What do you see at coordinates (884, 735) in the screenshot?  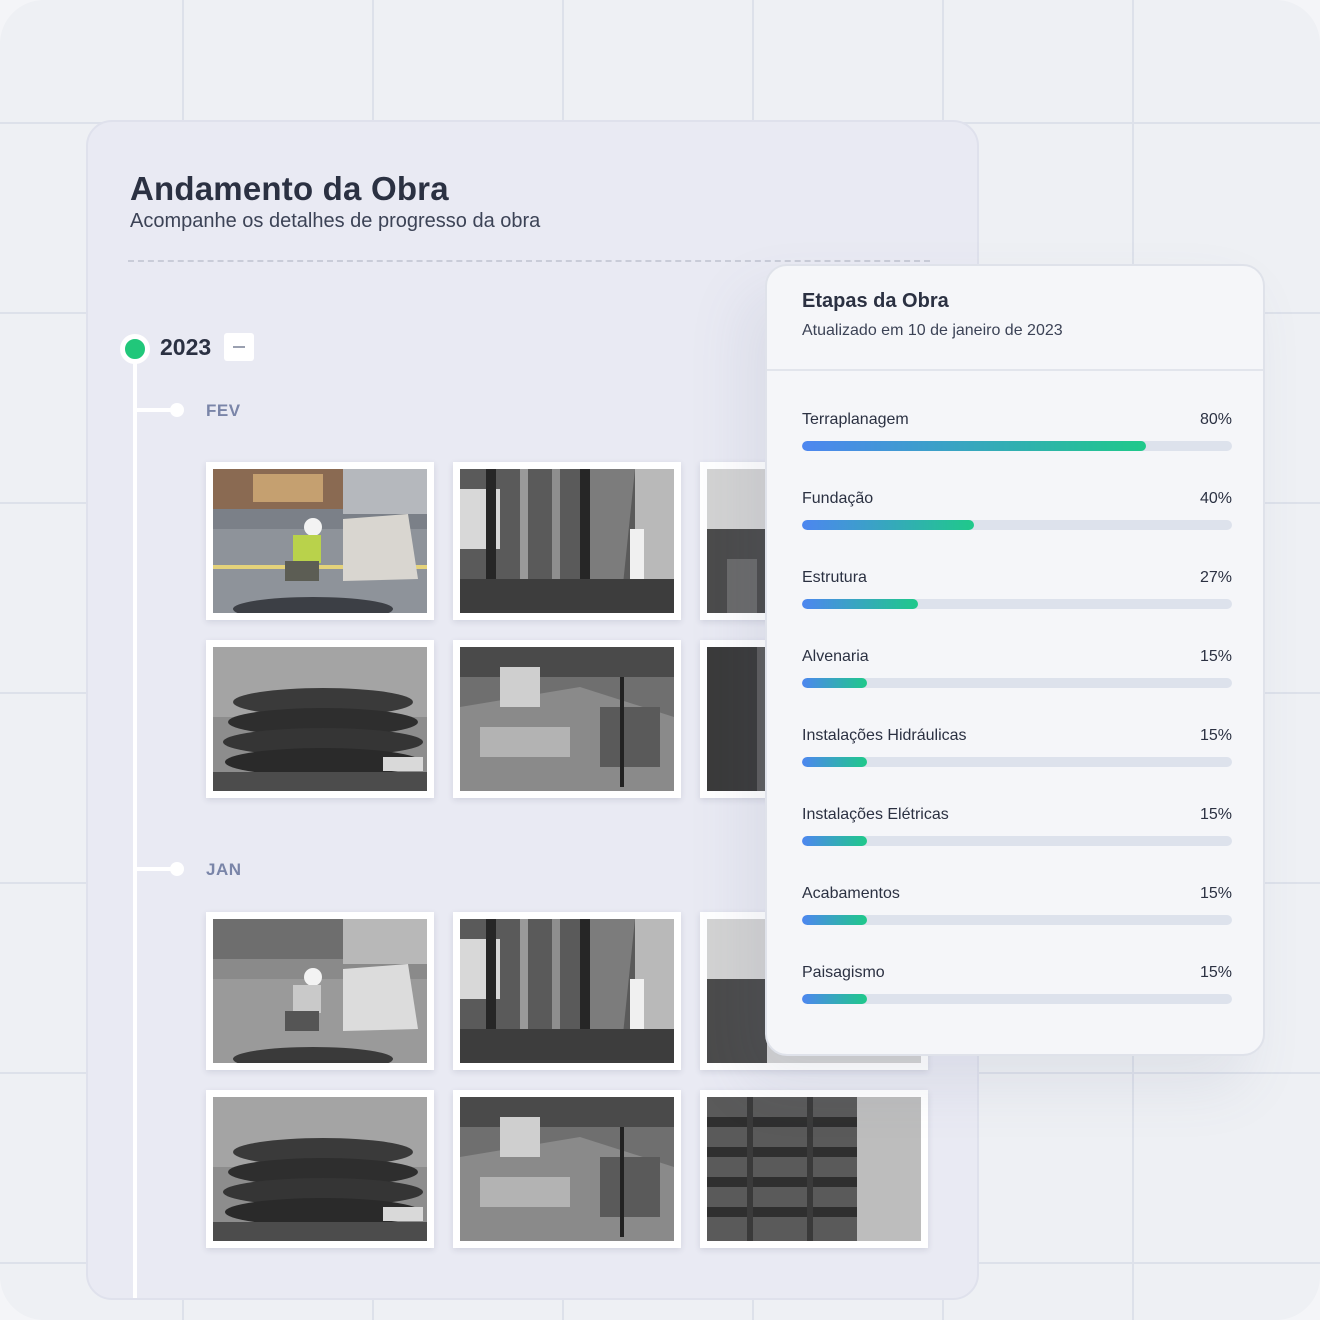 I see `stage-name: Instalações Hidráulicas` at bounding box center [884, 735].